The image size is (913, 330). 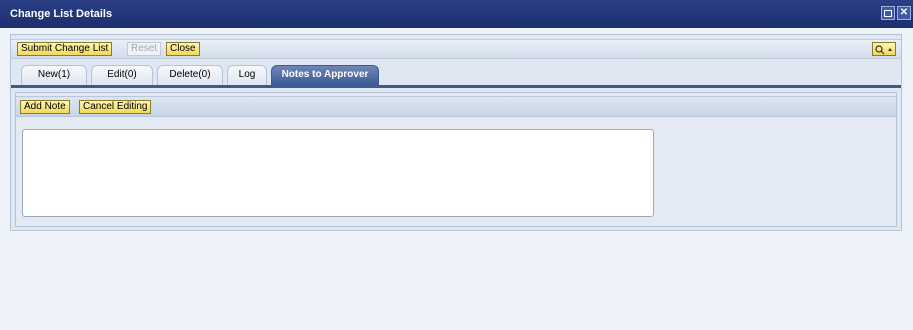 What do you see at coordinates (190, 75) in the screenshot?
I see `tab-delete: Delete(0)` at bounding box center [190, 75].